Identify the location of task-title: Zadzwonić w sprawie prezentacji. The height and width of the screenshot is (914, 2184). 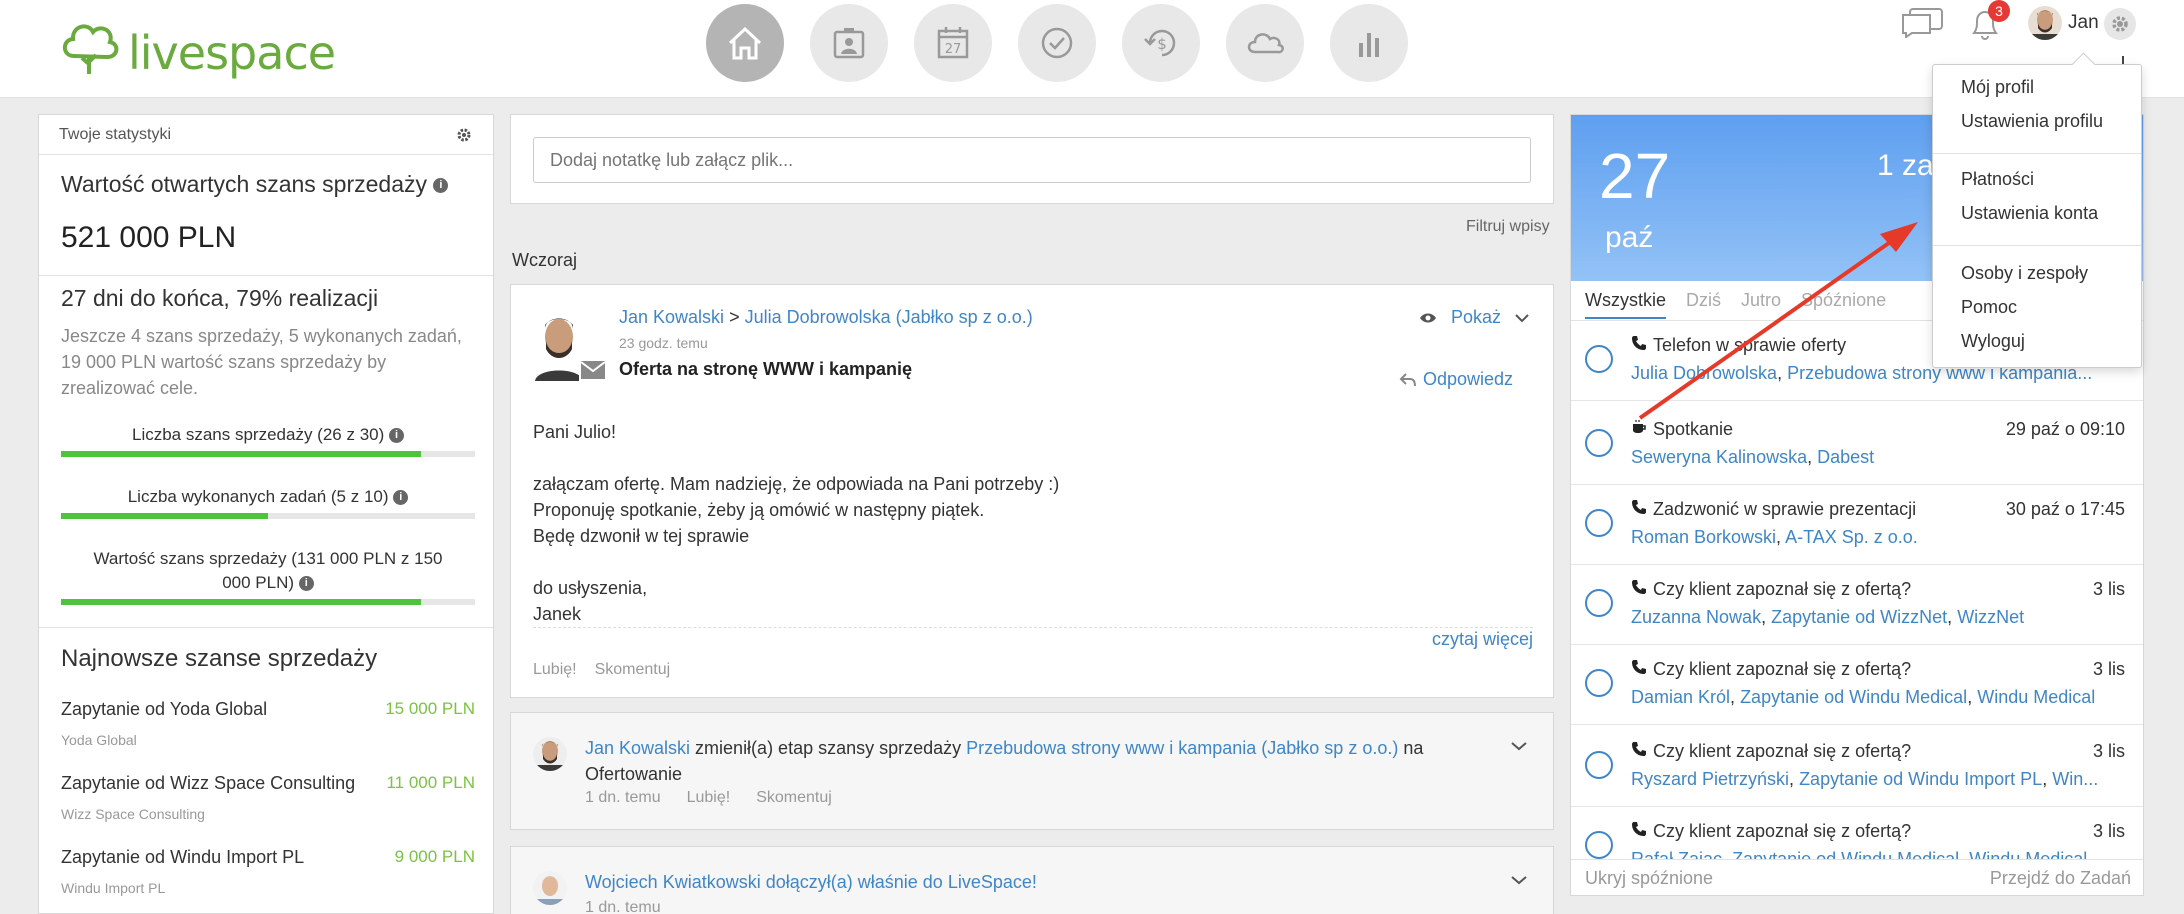
(1773, 509).